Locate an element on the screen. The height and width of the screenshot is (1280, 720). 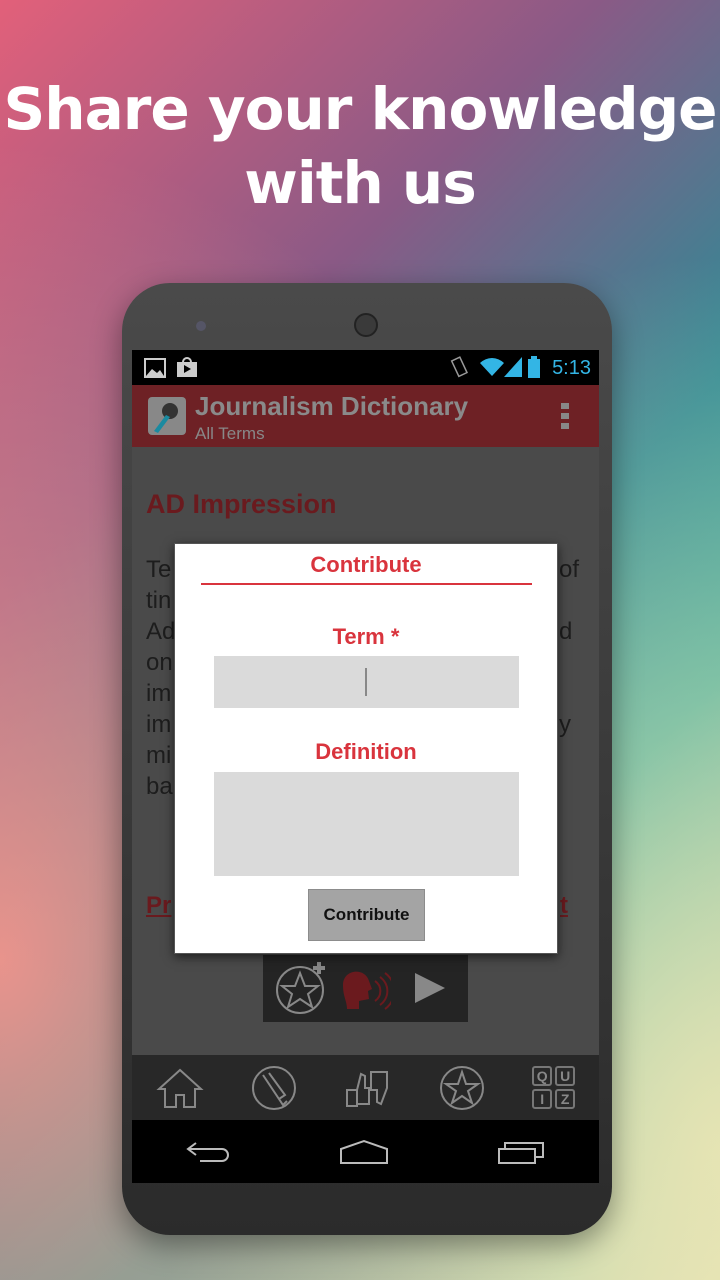
required-mark: * is located at coordinates (395, 636).